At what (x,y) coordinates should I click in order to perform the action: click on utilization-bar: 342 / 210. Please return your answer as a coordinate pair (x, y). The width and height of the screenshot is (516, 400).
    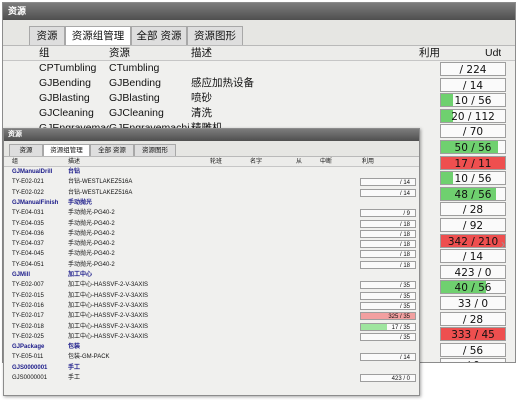
    Looking at the image, I should click on (473, 240).